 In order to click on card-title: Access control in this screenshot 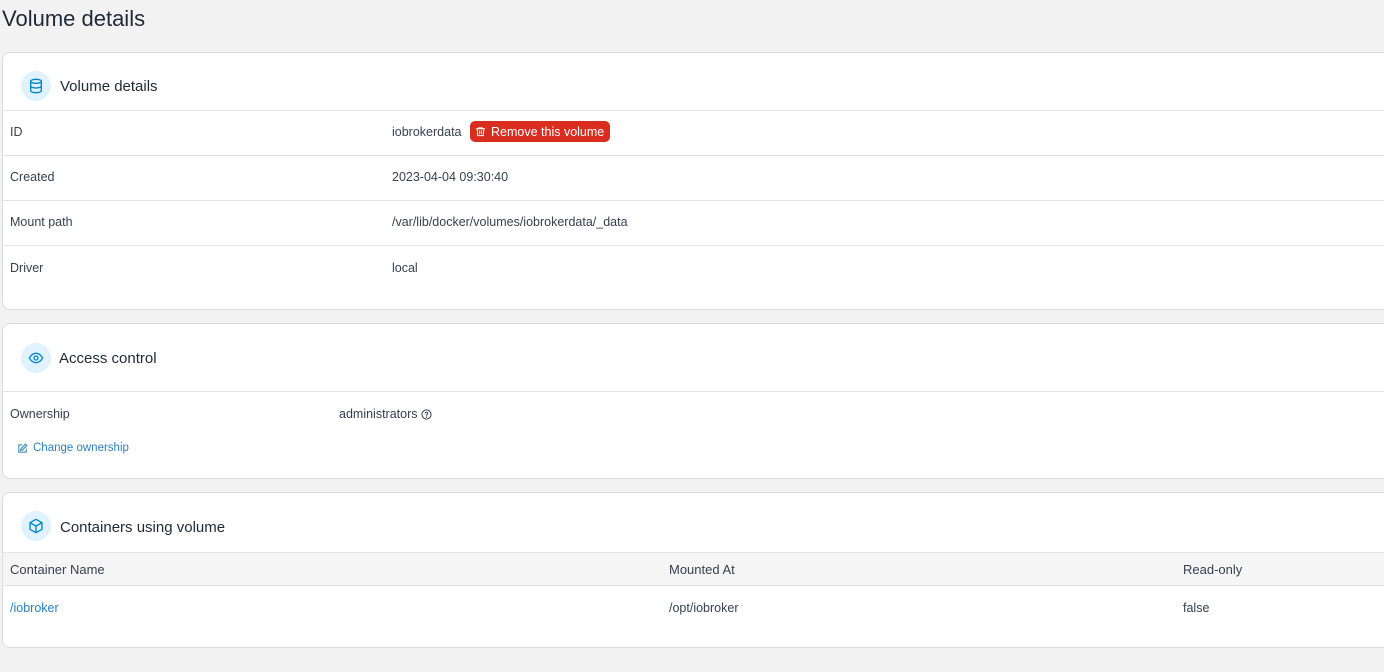, I will do `click(108, 358)`.